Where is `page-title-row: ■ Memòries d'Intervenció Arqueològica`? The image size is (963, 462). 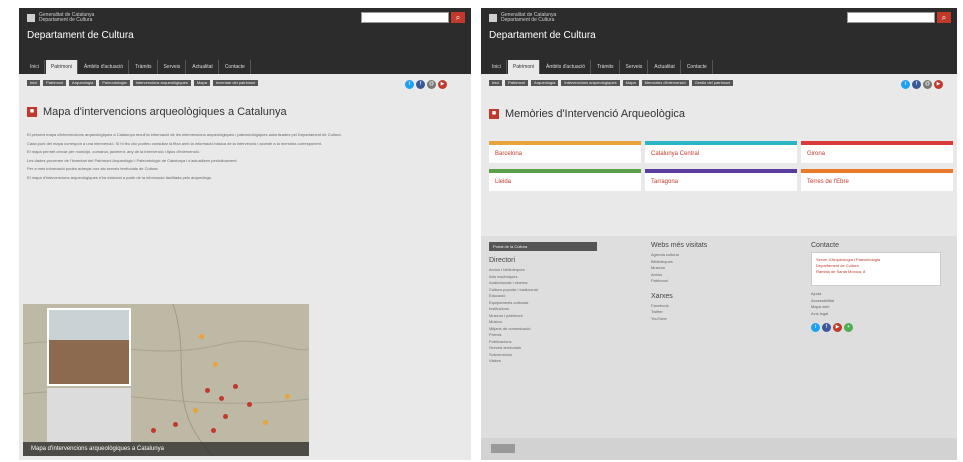 page-title-row: ■ Memòries d'Intervenció Arqueològica is located at coordinates (587, 114).